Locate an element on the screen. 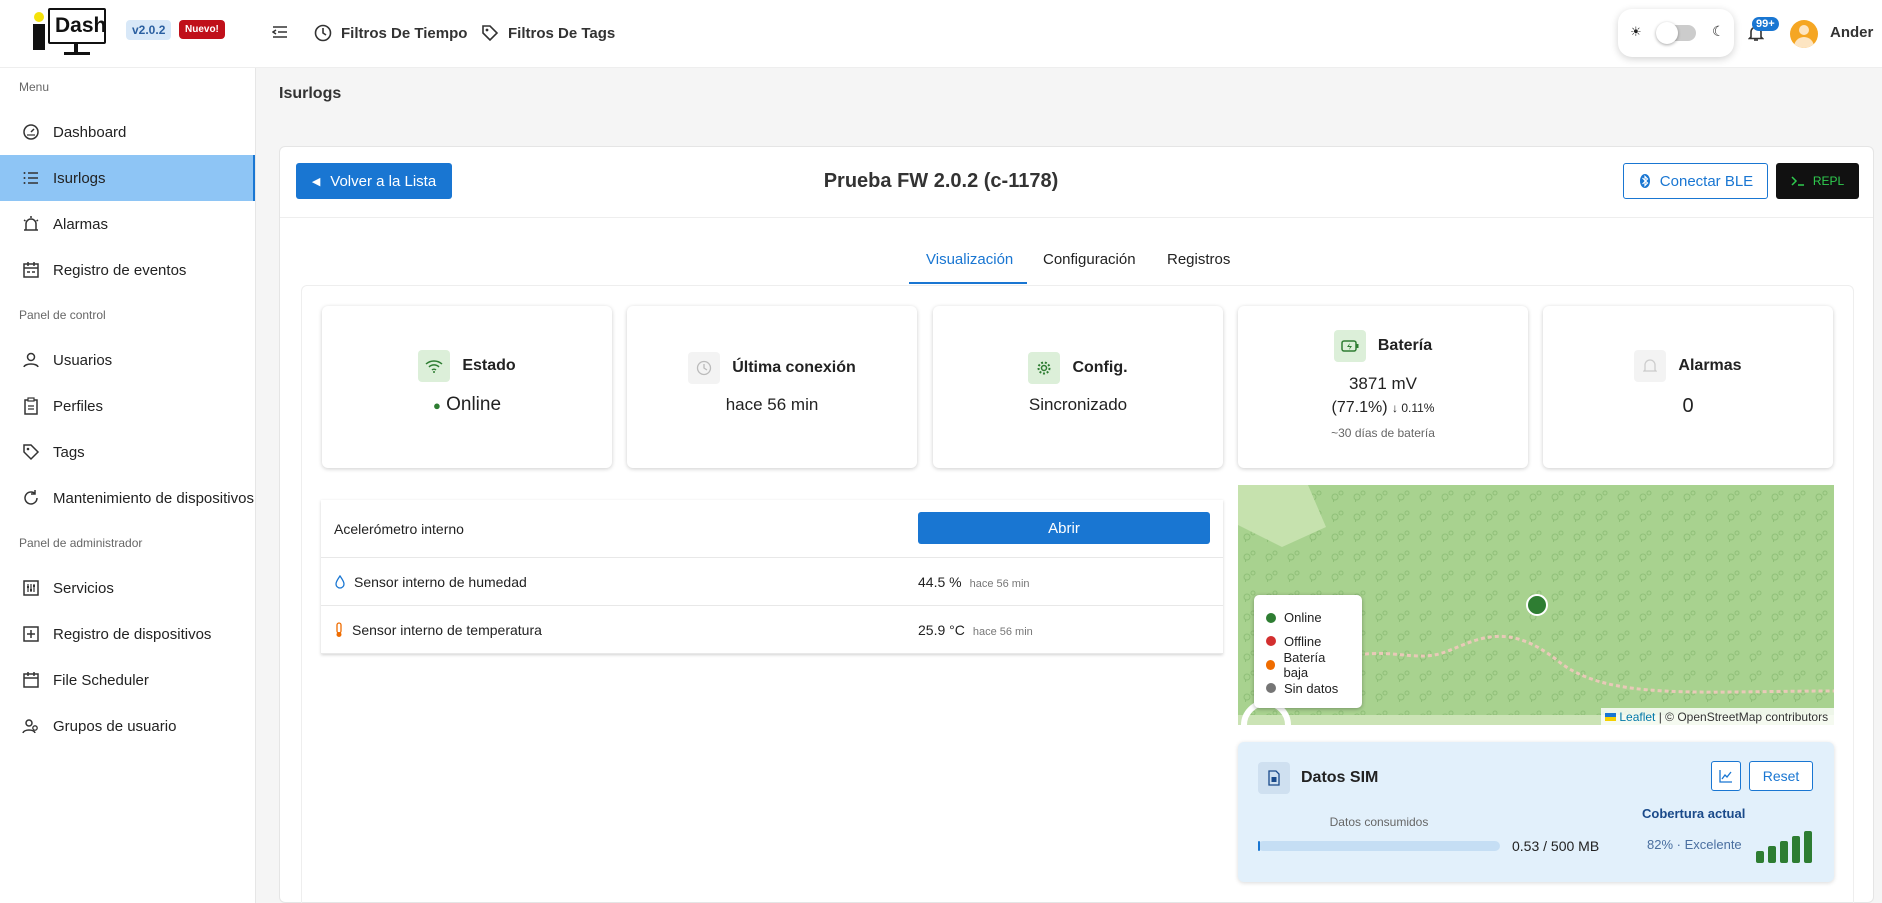 The image size is (1882, 903). page-title: Isurlogs is located at coordinates (310, 93).